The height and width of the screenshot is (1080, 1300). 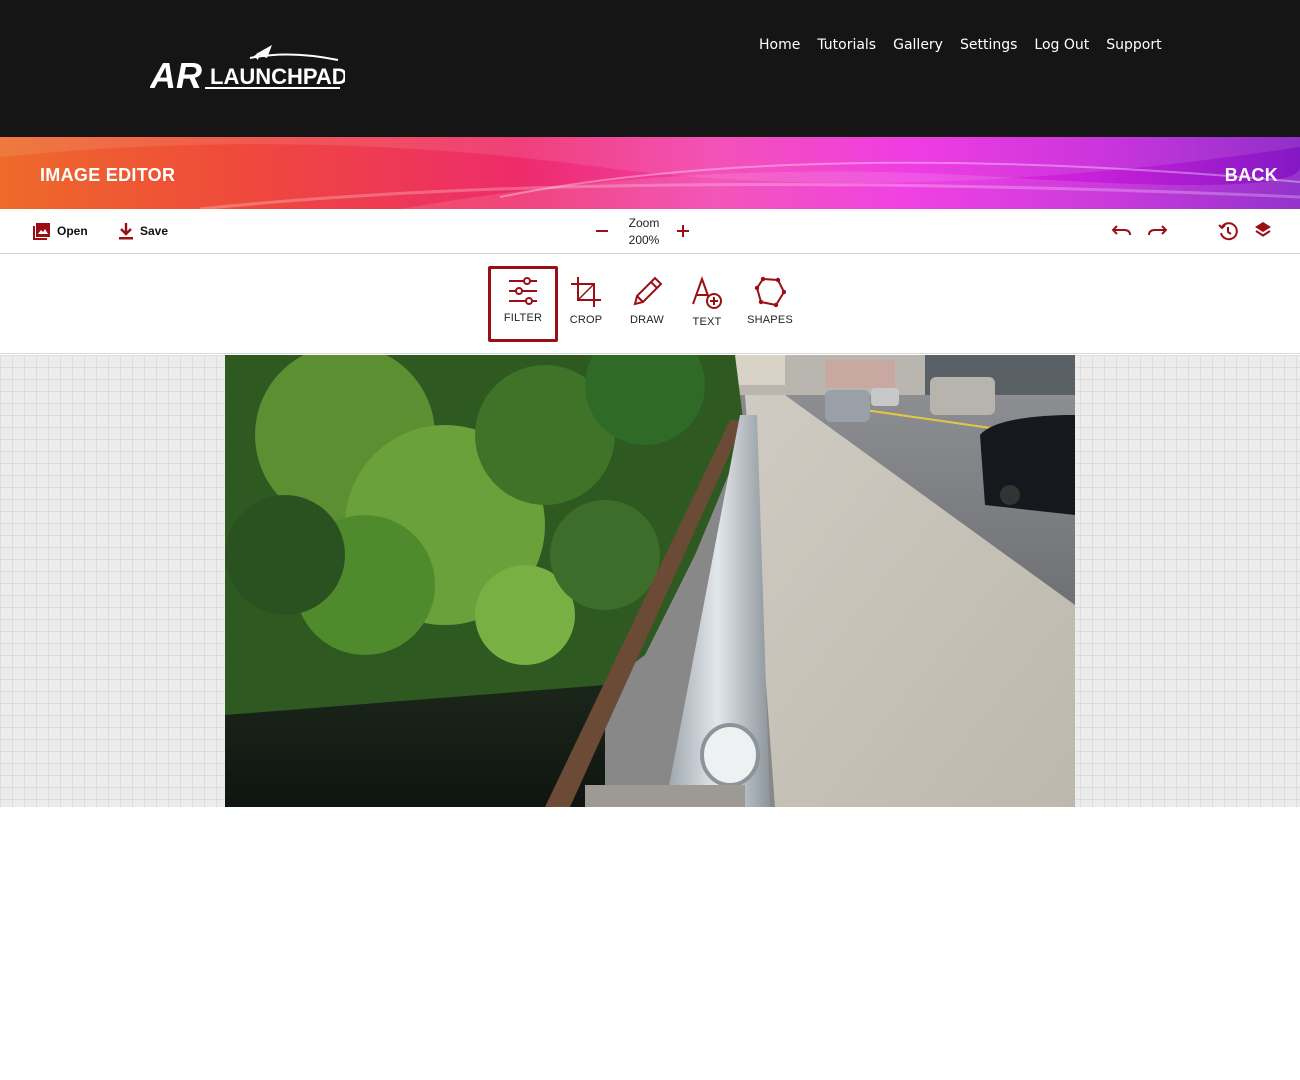 What do you see at coordinates (707, 322) in the screenshot?
I see `tool-text-label: TEXT` at bounding box center [707, 322].